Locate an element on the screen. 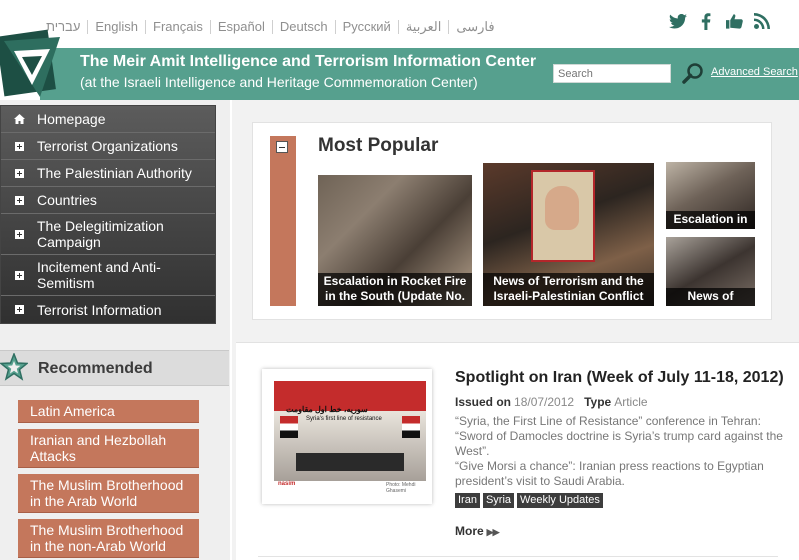  divider is located at coordinates (518, 556).